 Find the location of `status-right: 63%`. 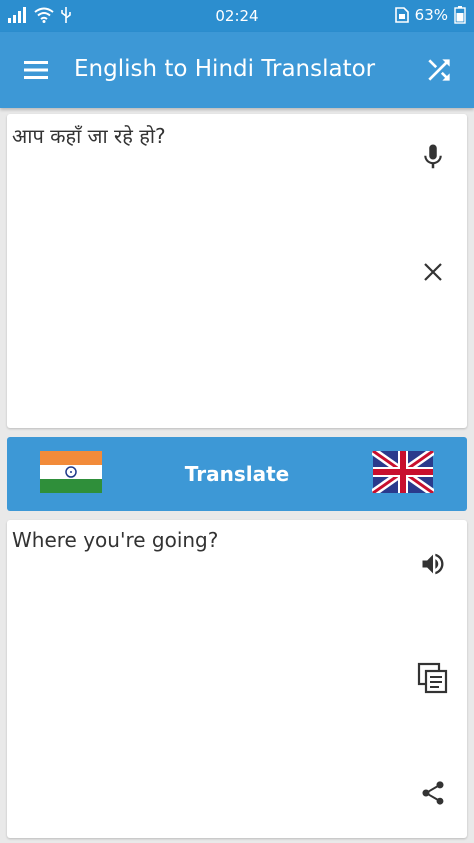

status-right: 63% is located at coordinates (430, 15).